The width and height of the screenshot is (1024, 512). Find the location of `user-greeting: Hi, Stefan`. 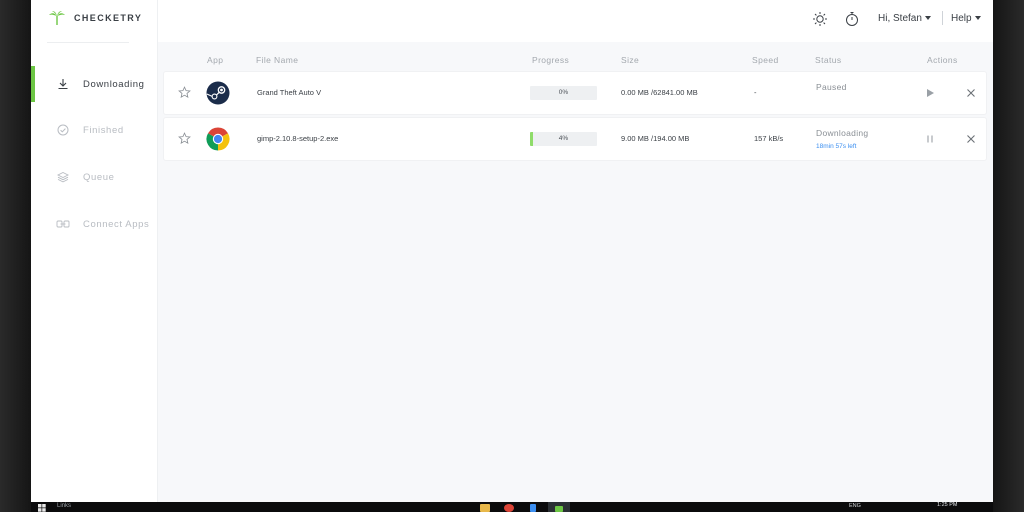

user-greeting: Hi, Stefan is located at coordinates (900, 18).